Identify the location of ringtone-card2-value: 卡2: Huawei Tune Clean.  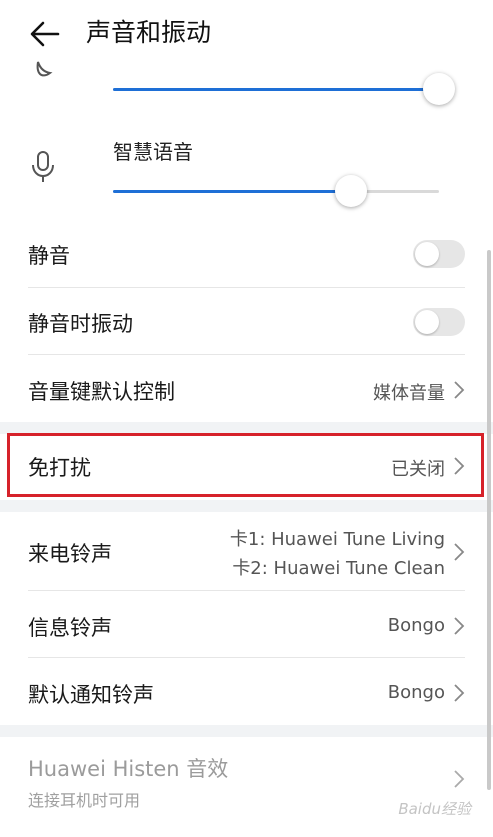
(338, 568).